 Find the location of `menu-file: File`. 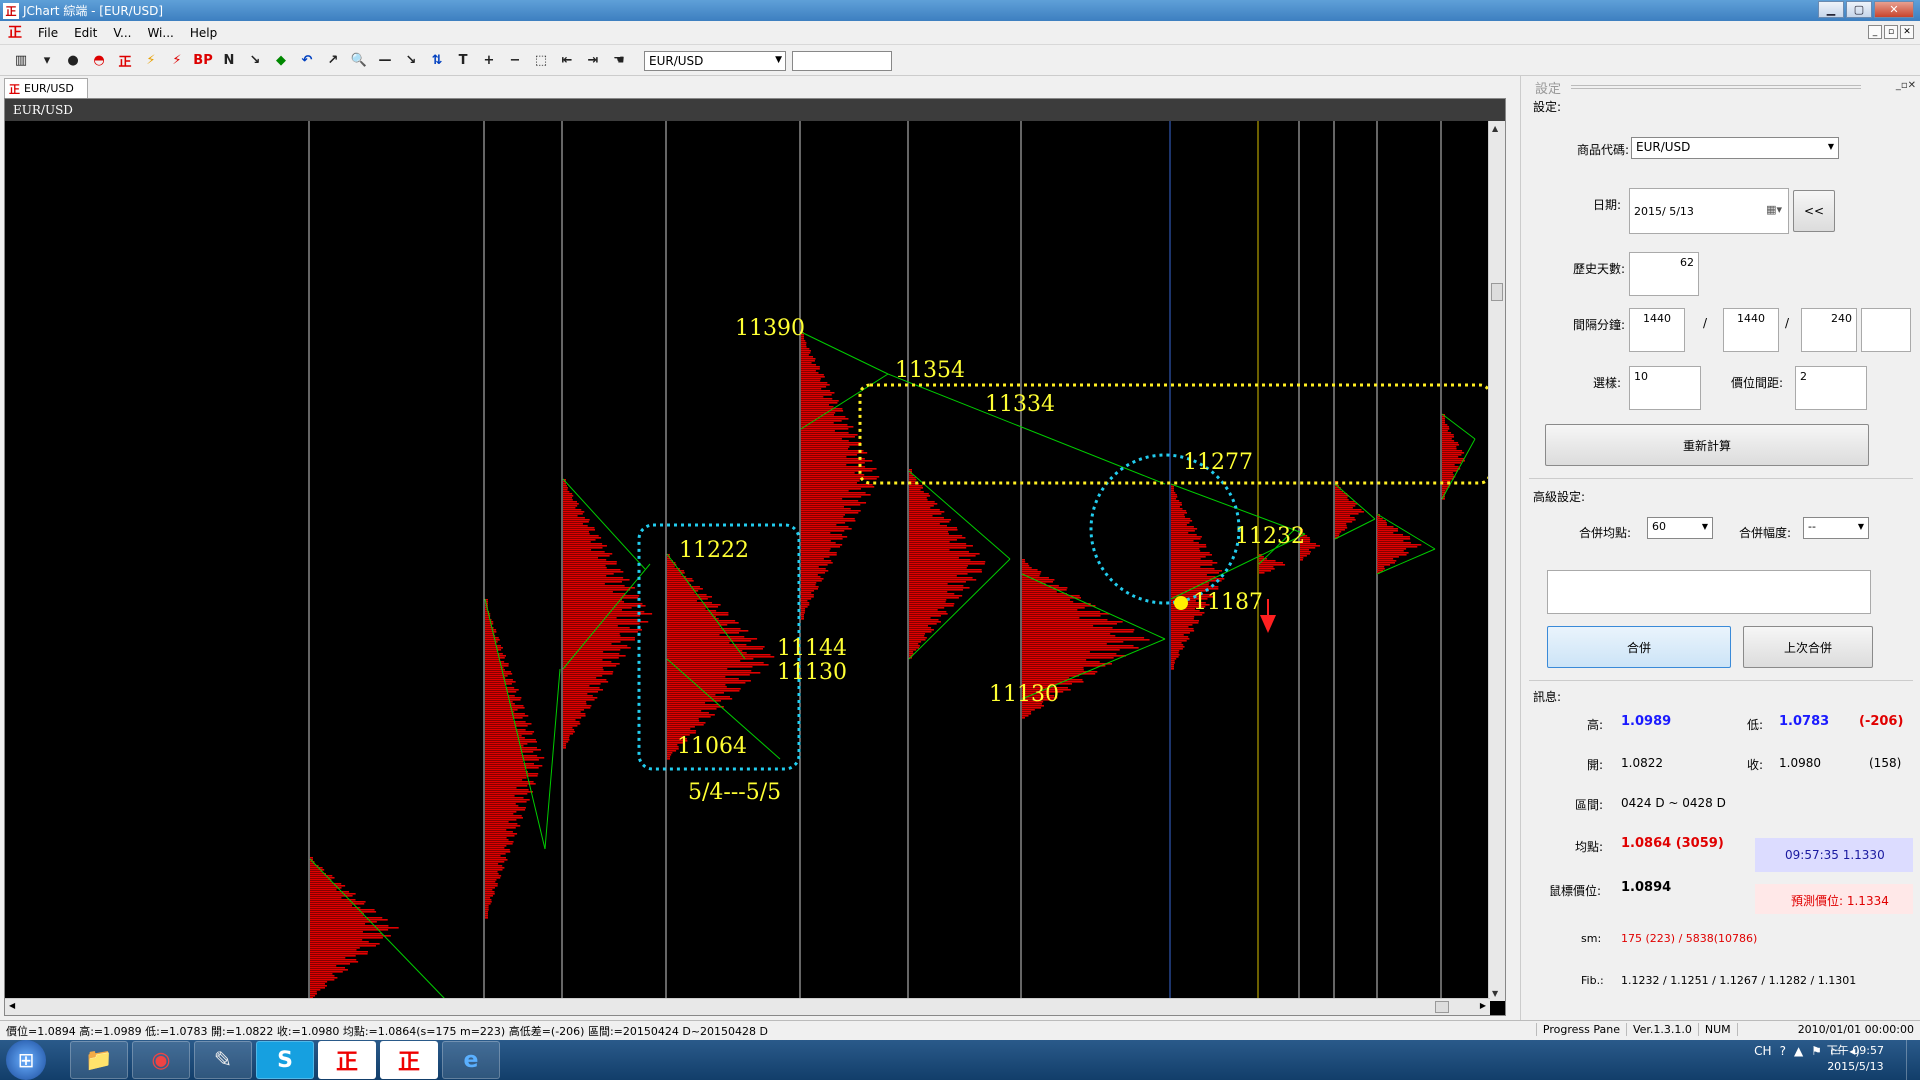

menu-file: File is located at coordinates (48, 33).